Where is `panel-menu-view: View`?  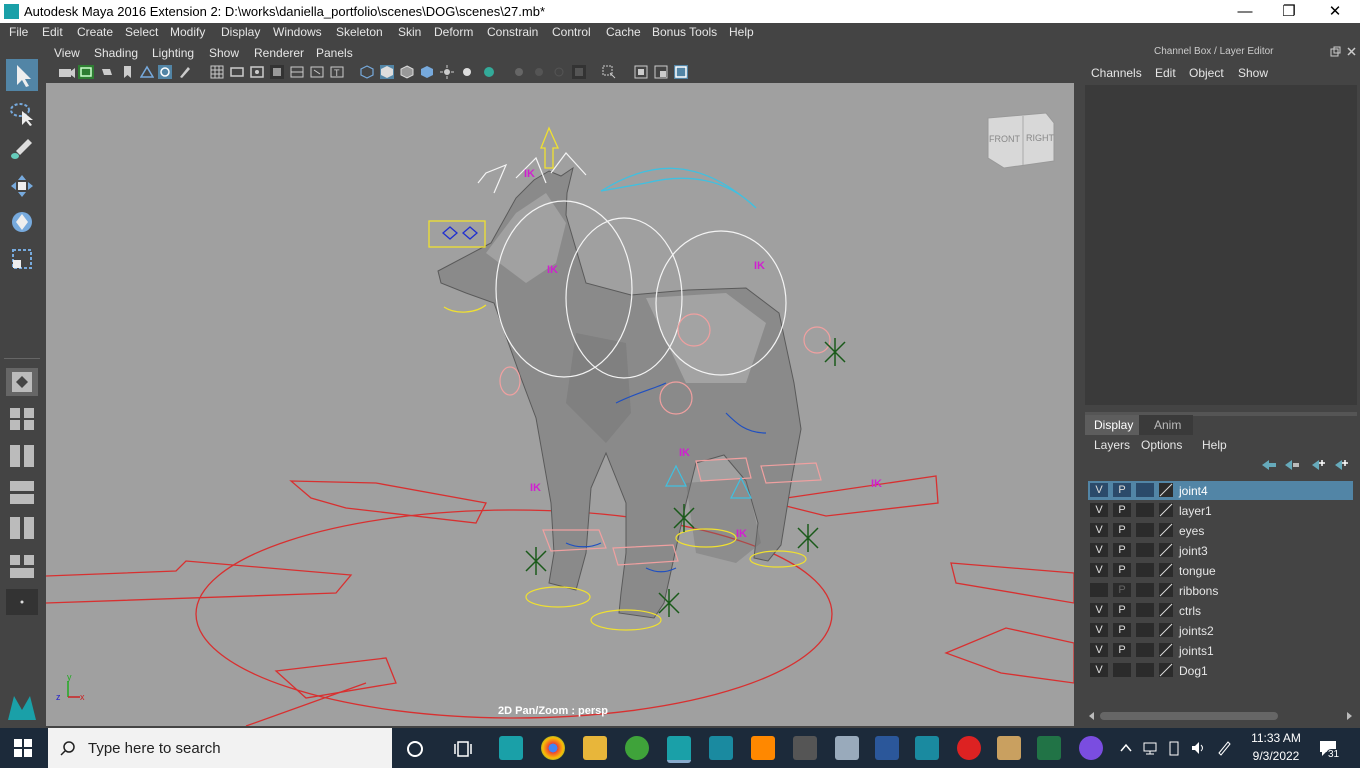
panel-menu-view: View is located at coordinates (67, 53).